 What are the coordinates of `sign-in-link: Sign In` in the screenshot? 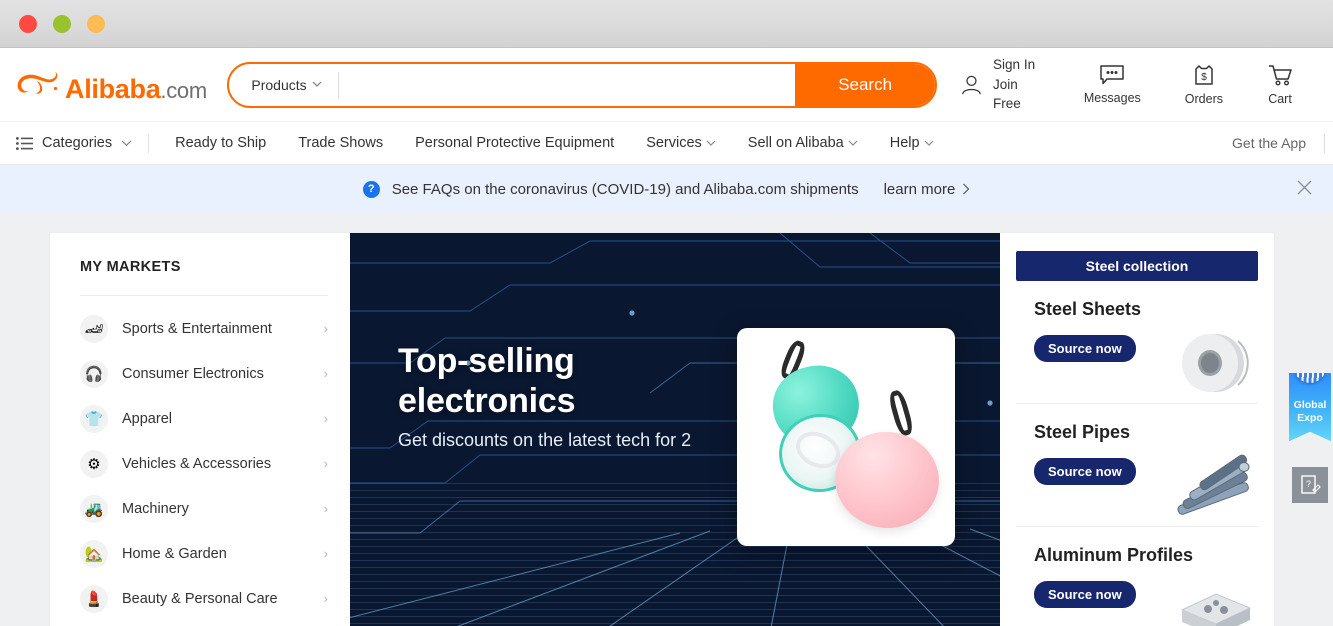 It's located at (1016, 65).